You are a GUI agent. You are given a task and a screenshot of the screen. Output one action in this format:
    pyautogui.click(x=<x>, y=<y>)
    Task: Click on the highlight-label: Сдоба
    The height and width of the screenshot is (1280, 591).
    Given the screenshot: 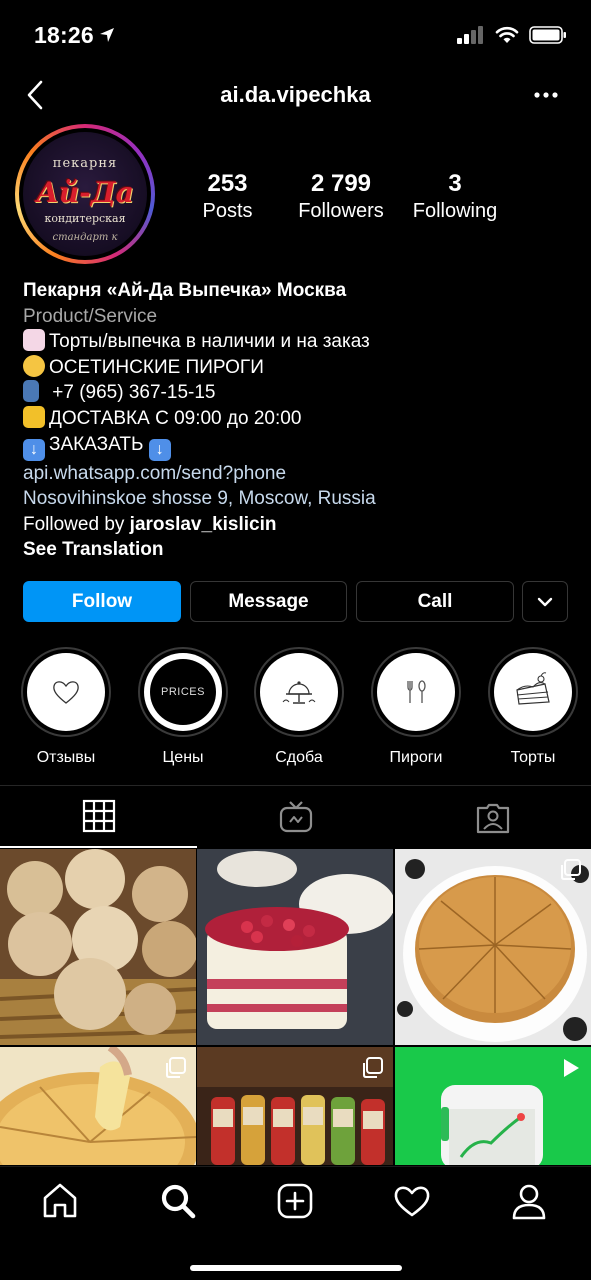 What is the action you would take?
    pyautogui.click(x=299, y=757)
    